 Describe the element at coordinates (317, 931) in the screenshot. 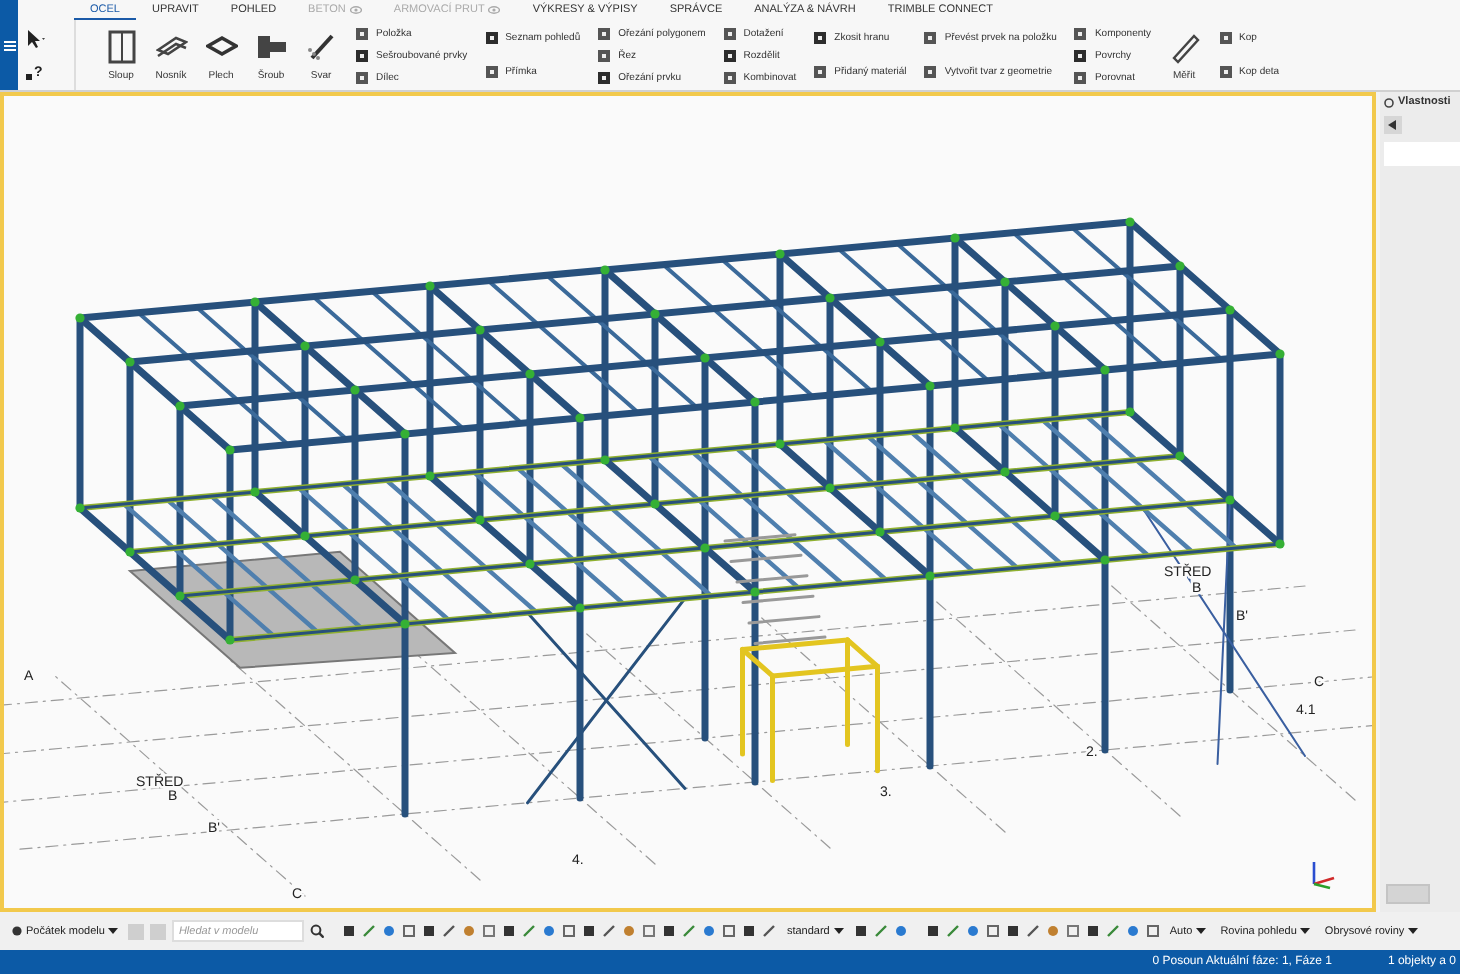

I see `search-icon` at that location.